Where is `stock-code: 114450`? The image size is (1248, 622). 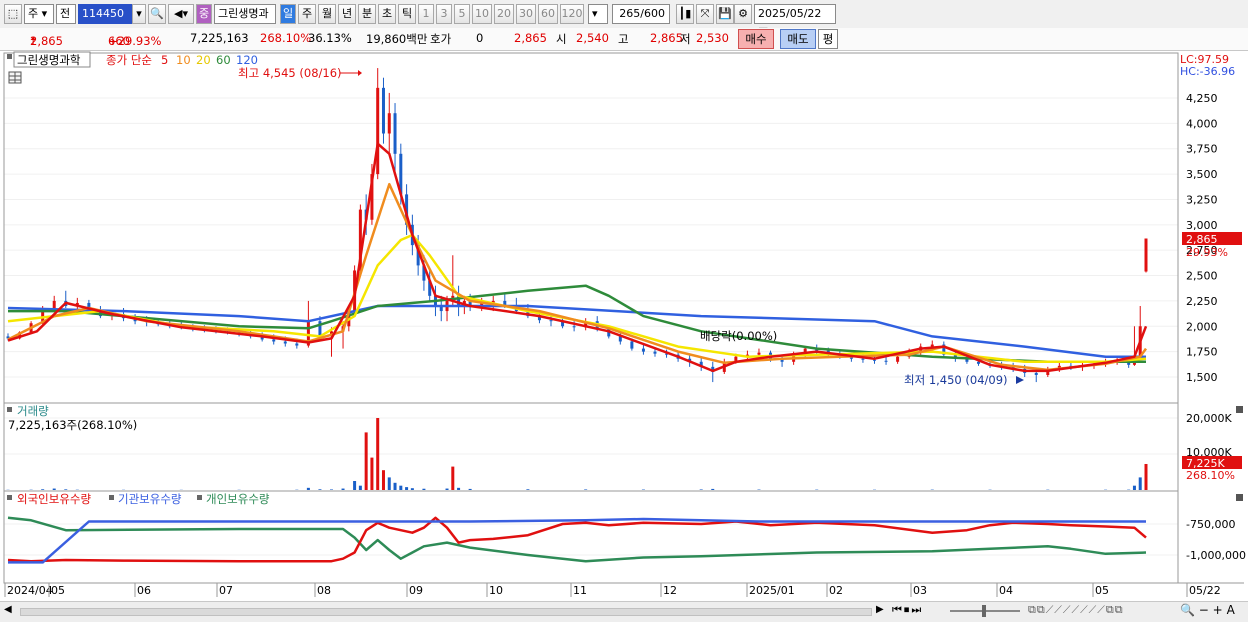 stock-code: 114450 is located at coordinates (103, 13).